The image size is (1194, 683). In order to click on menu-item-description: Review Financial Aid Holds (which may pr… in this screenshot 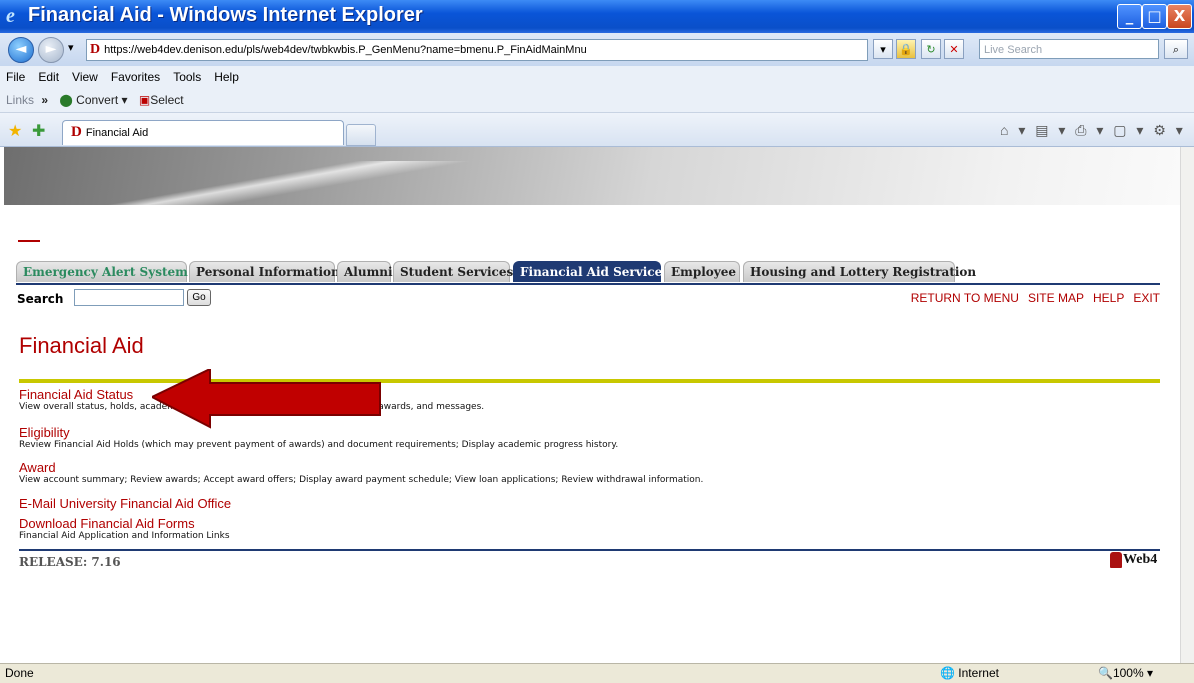, I will do `click(319, 445)`.